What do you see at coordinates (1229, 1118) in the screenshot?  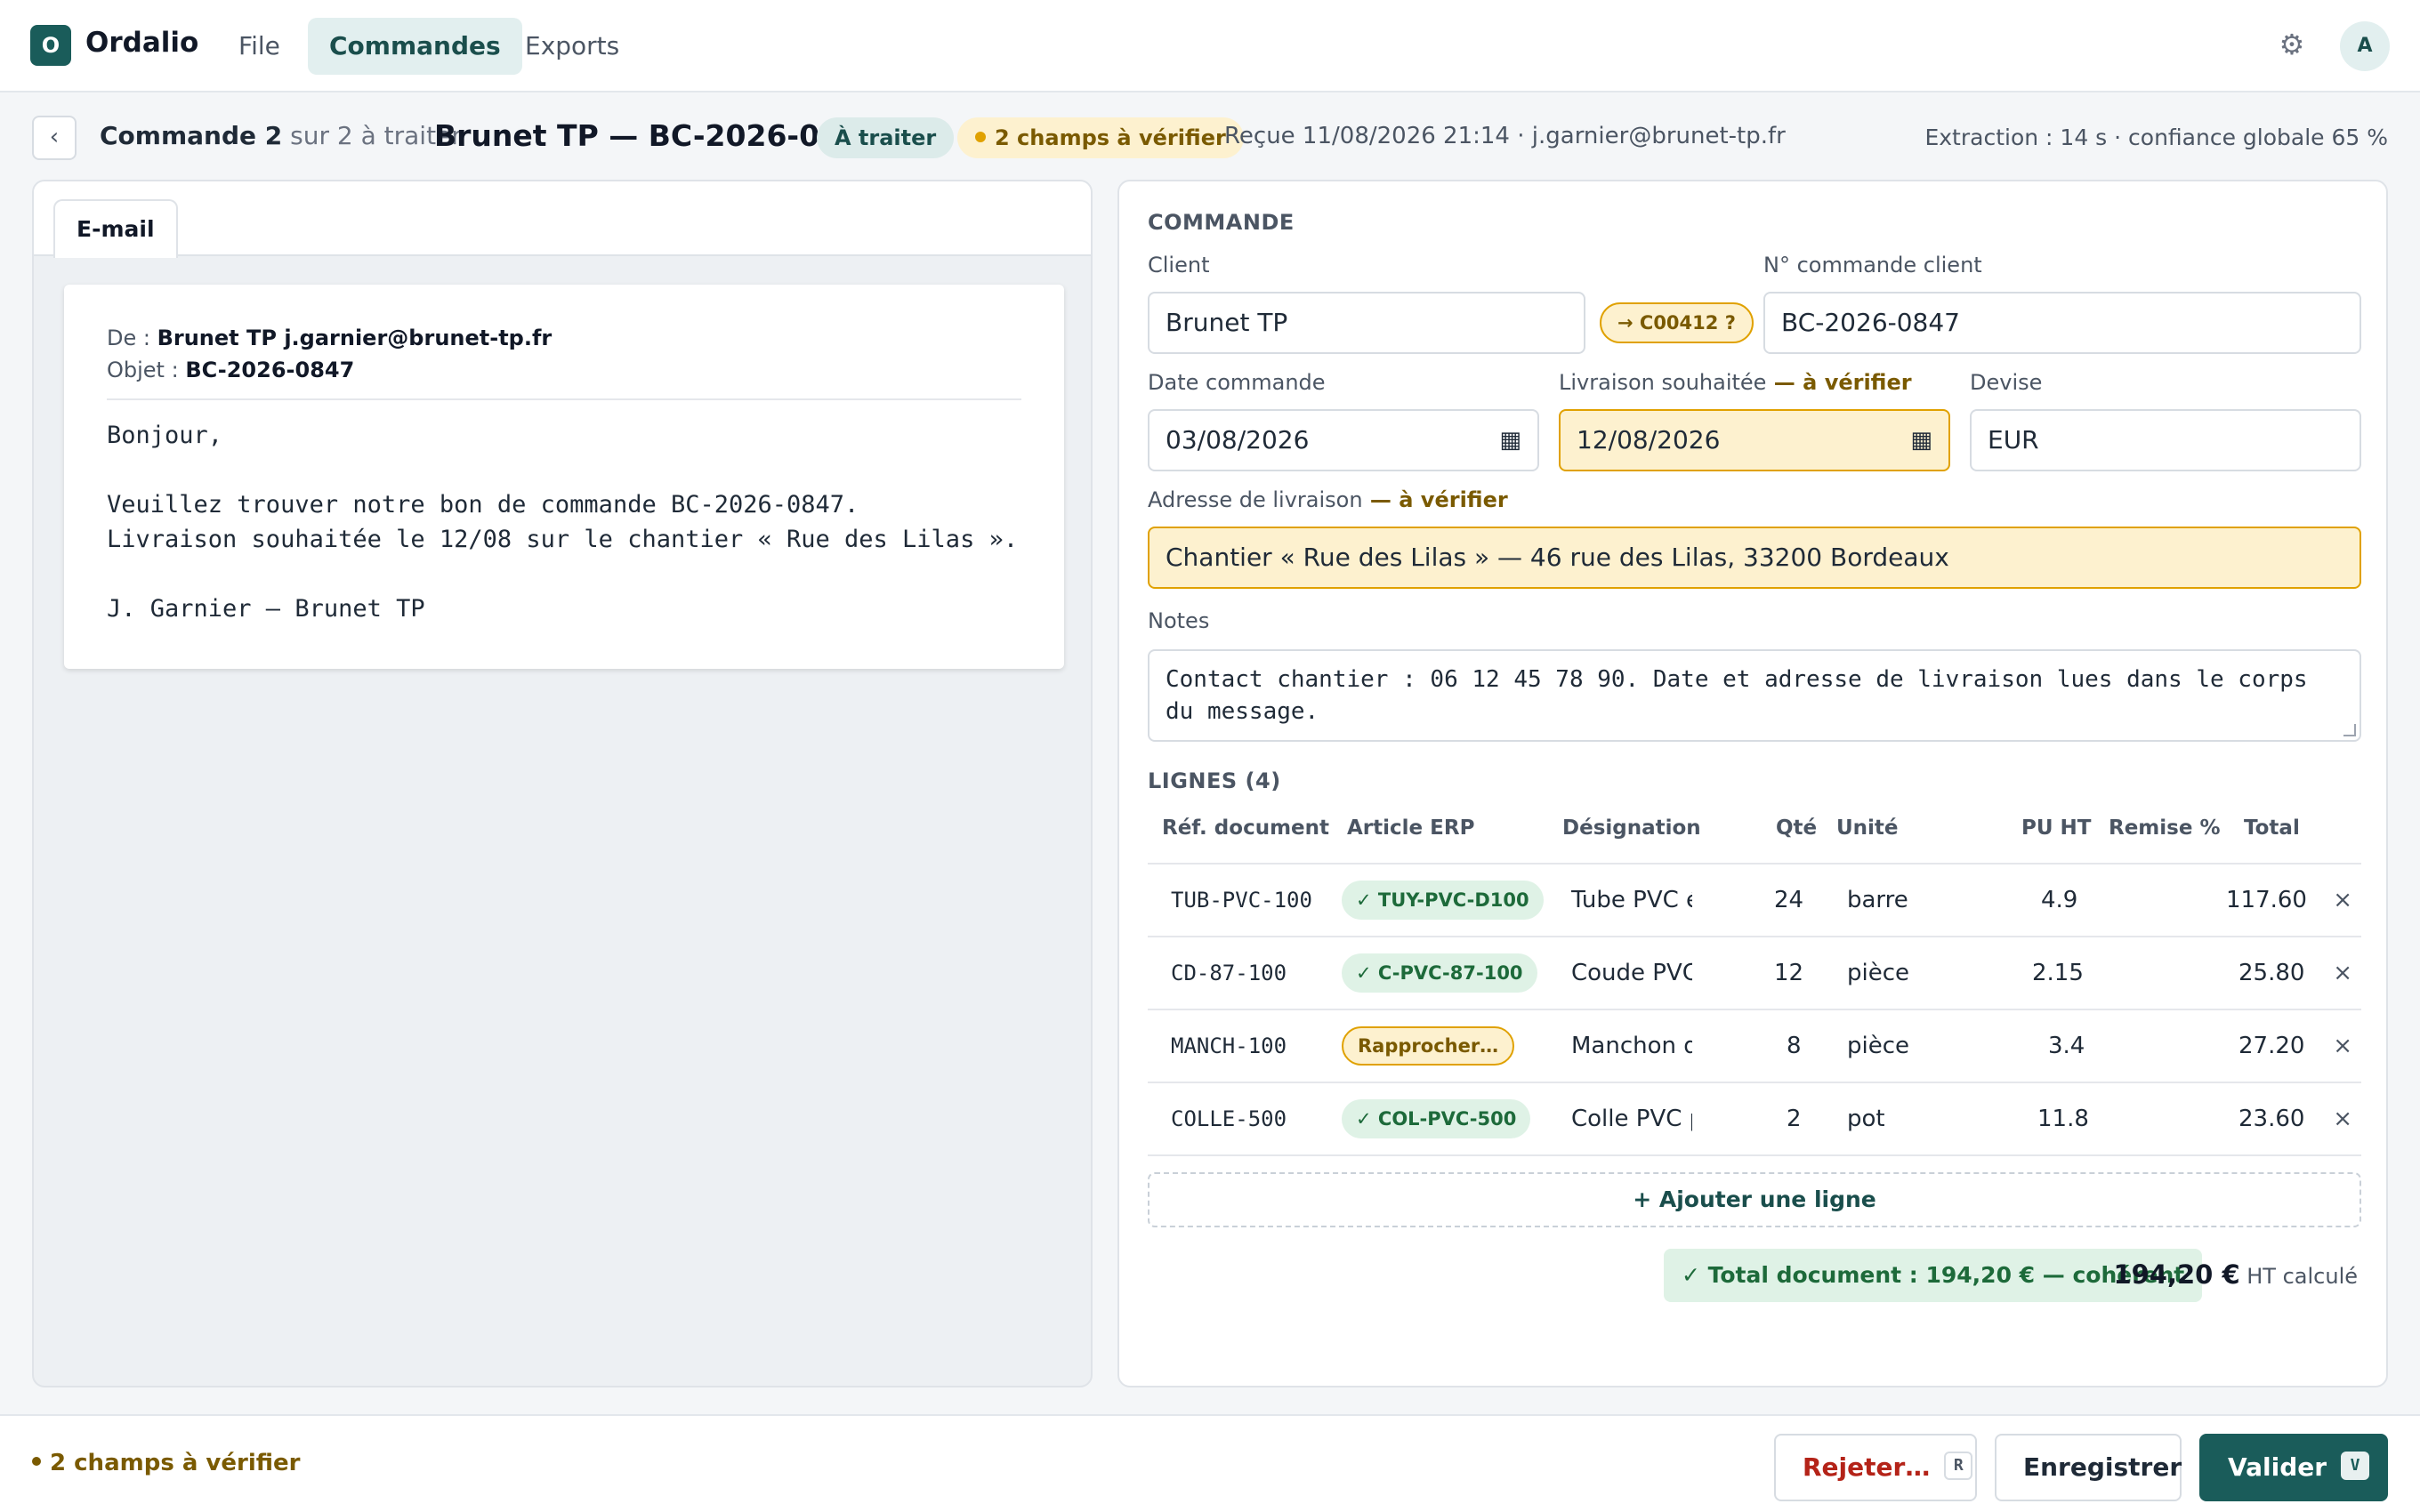 I see `line-ref: COLLE-500` at bounding box center [1229, 1118].